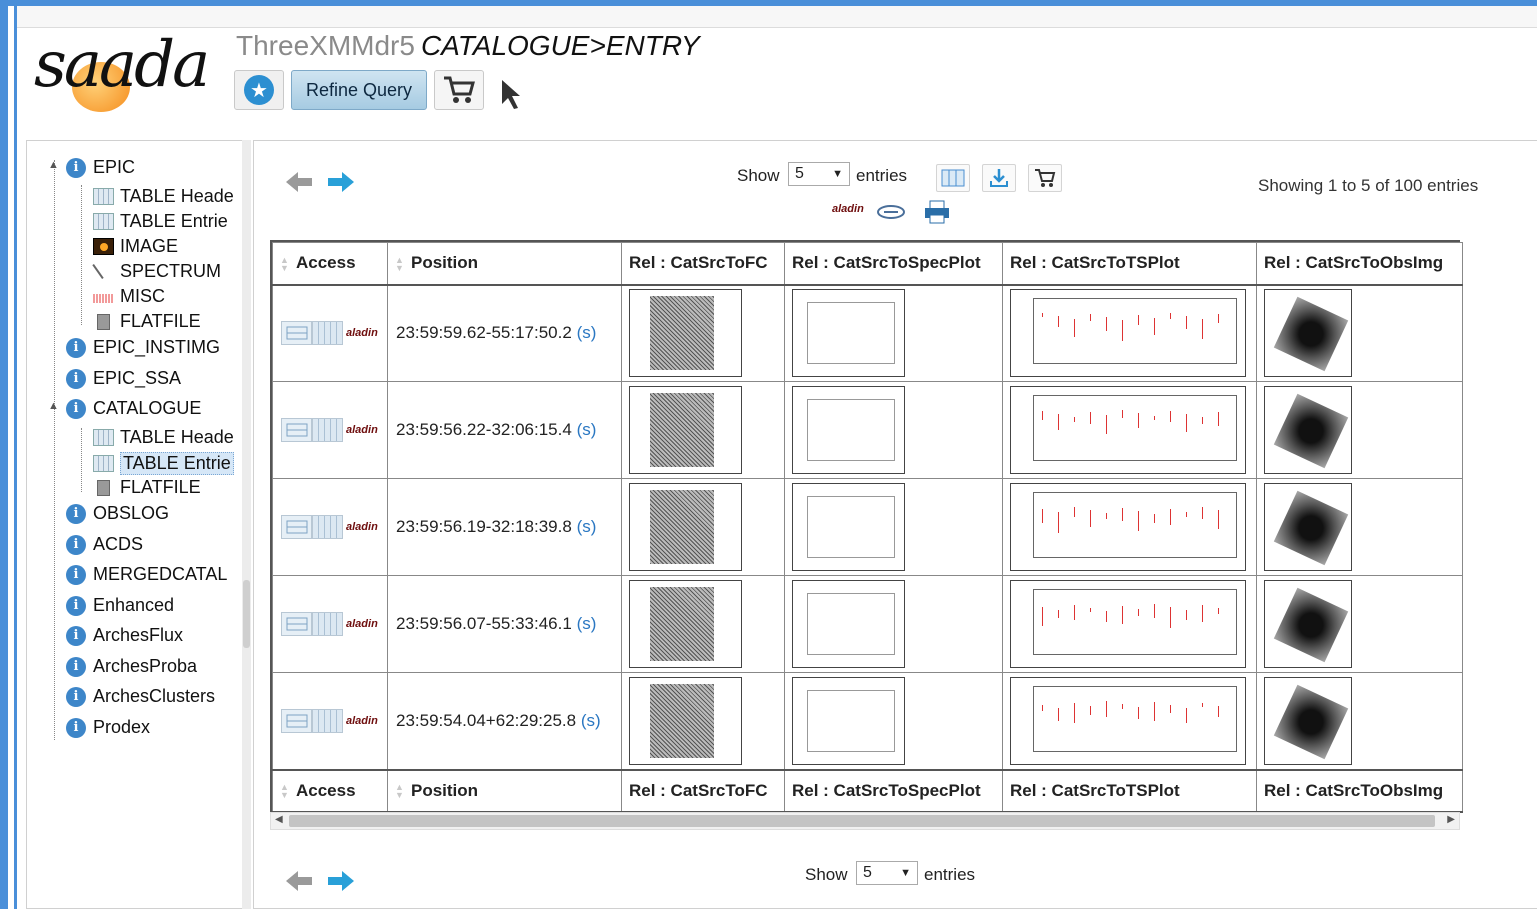  What do you see at coordinates (246, 614) in the screenshot?
I see `tree-scrollbar-thumb` at bounding box center [246, 614].